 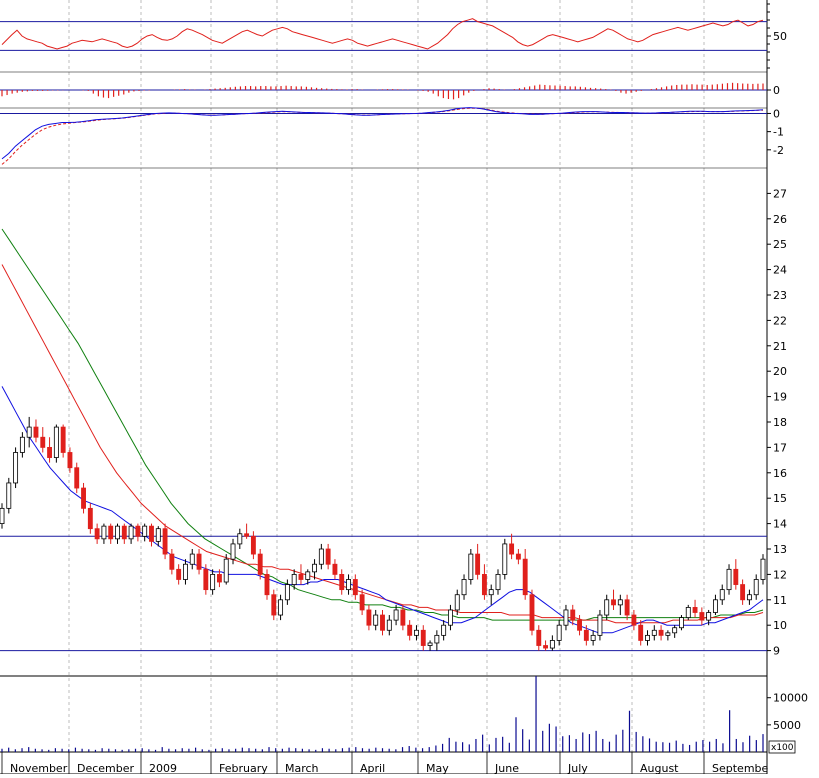 I want to click on volume-tick-label: 5000, so click(x=787, y=725).